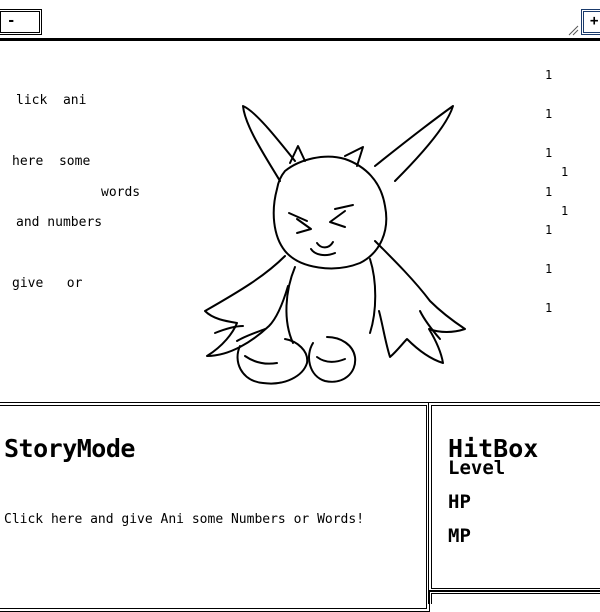 This screenshot has height=612, width=600. I want to click on hp-label: HP, so click(459, 502).